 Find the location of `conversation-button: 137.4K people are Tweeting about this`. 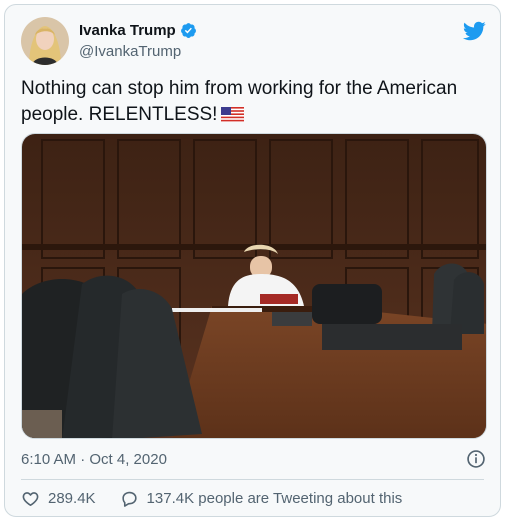

conversation-button: 137.4K people are Tweeting about this is located at coordinates (261, 498).